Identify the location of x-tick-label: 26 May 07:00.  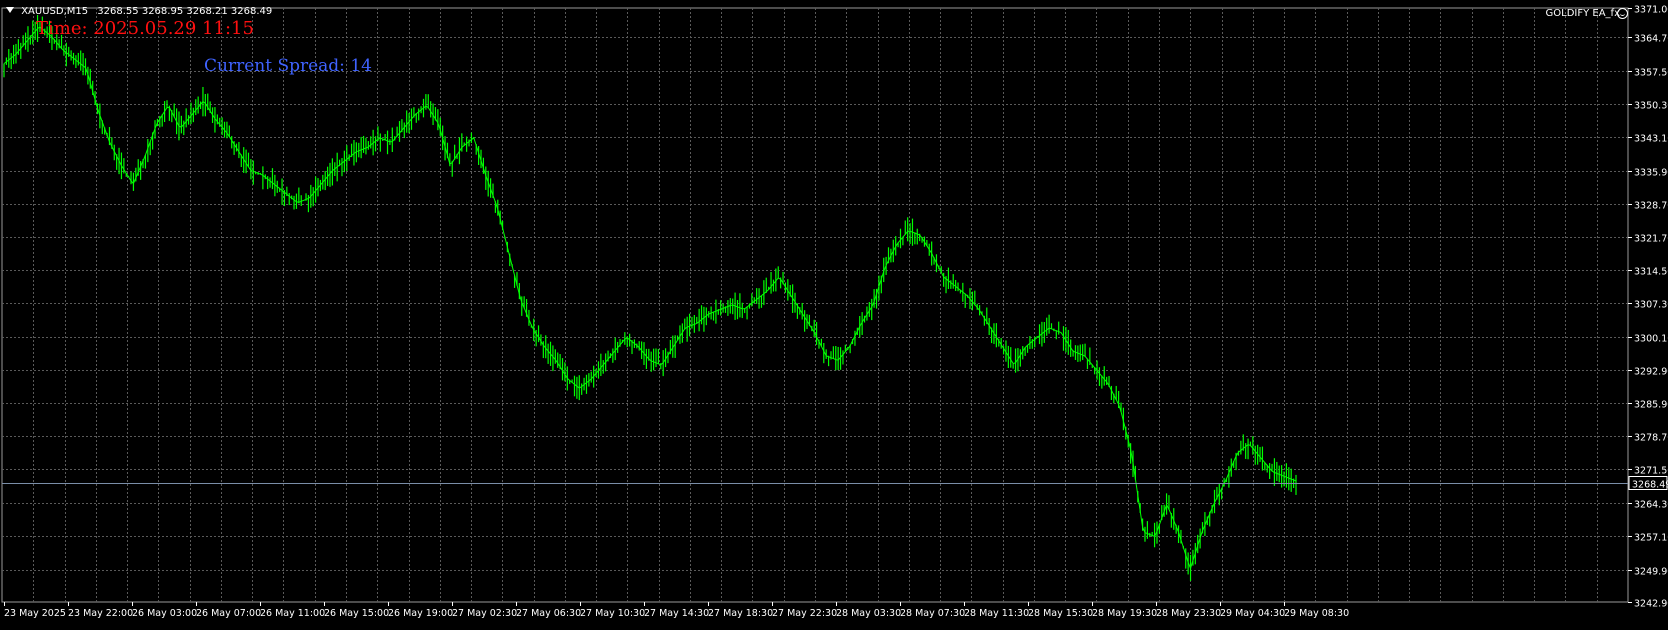
(228, 613).